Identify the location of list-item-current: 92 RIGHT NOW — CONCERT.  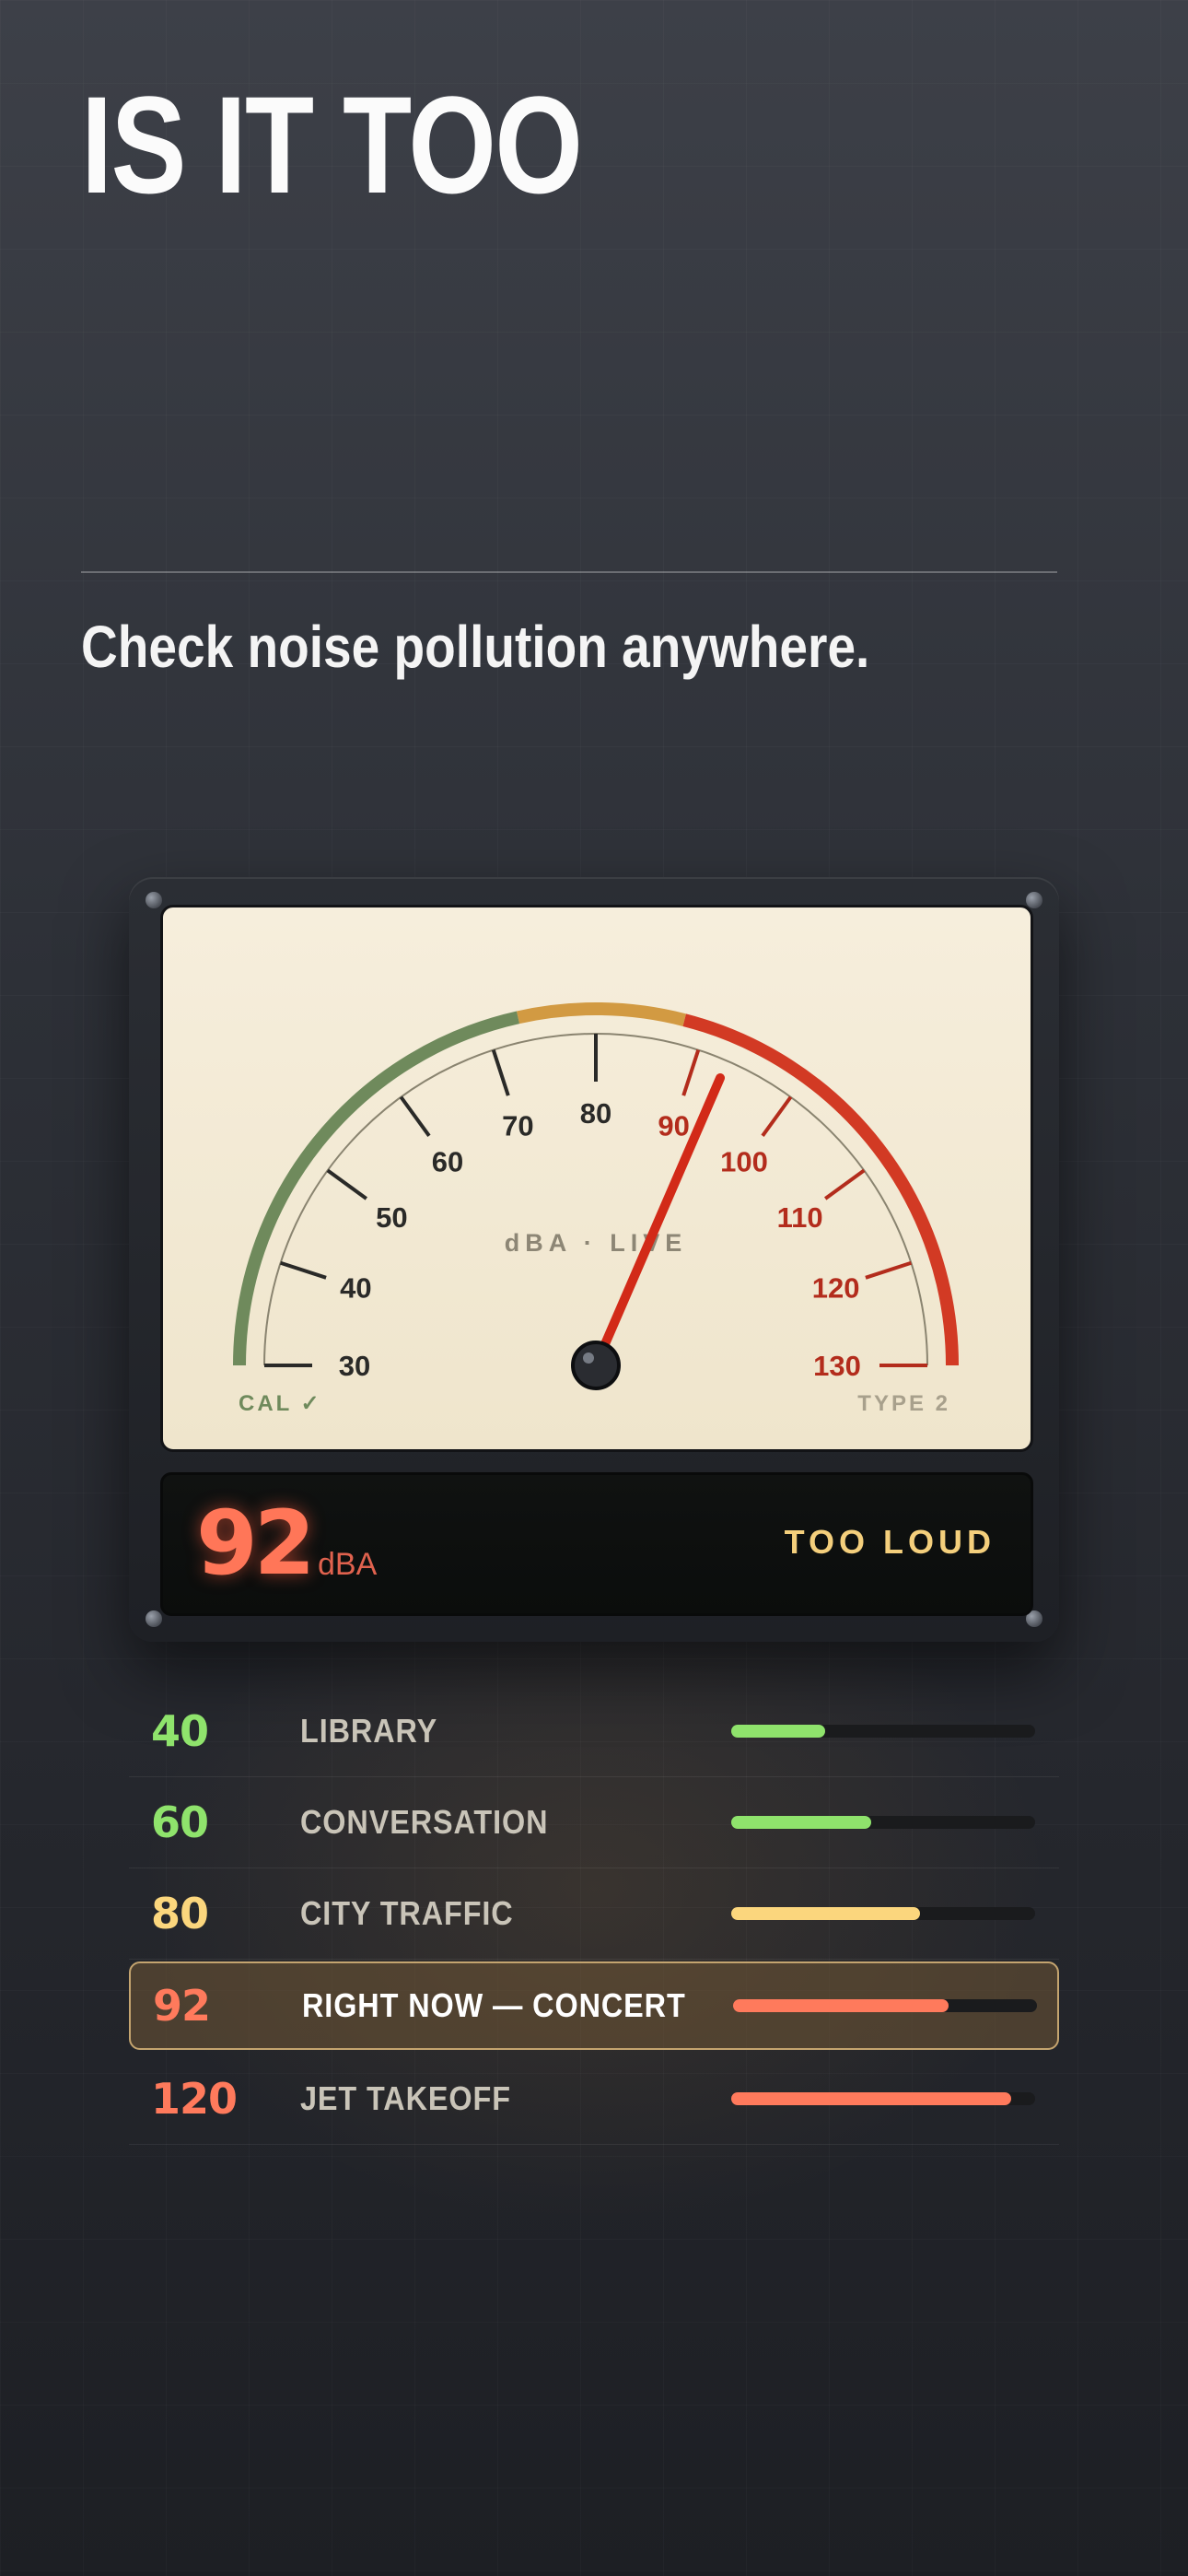
(594, 2005).